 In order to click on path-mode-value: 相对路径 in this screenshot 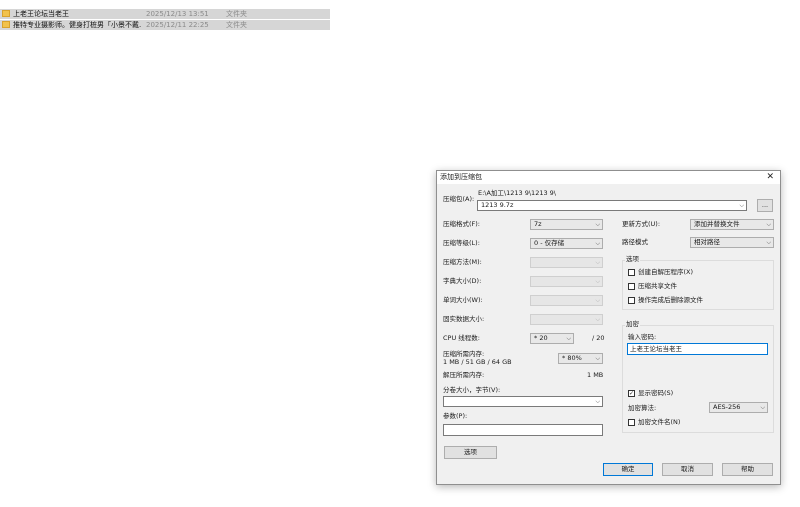, I will do `click(707, 242)`.